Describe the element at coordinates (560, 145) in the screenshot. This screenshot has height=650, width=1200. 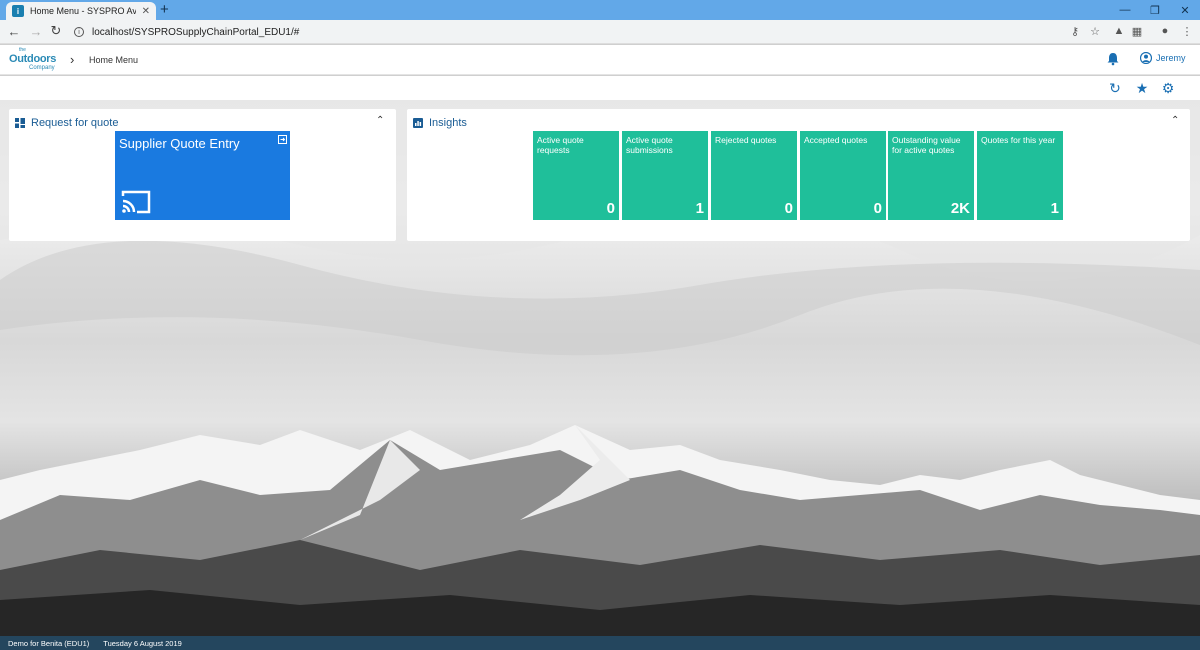
I see `kpi-label: Active quote requests` at that location.